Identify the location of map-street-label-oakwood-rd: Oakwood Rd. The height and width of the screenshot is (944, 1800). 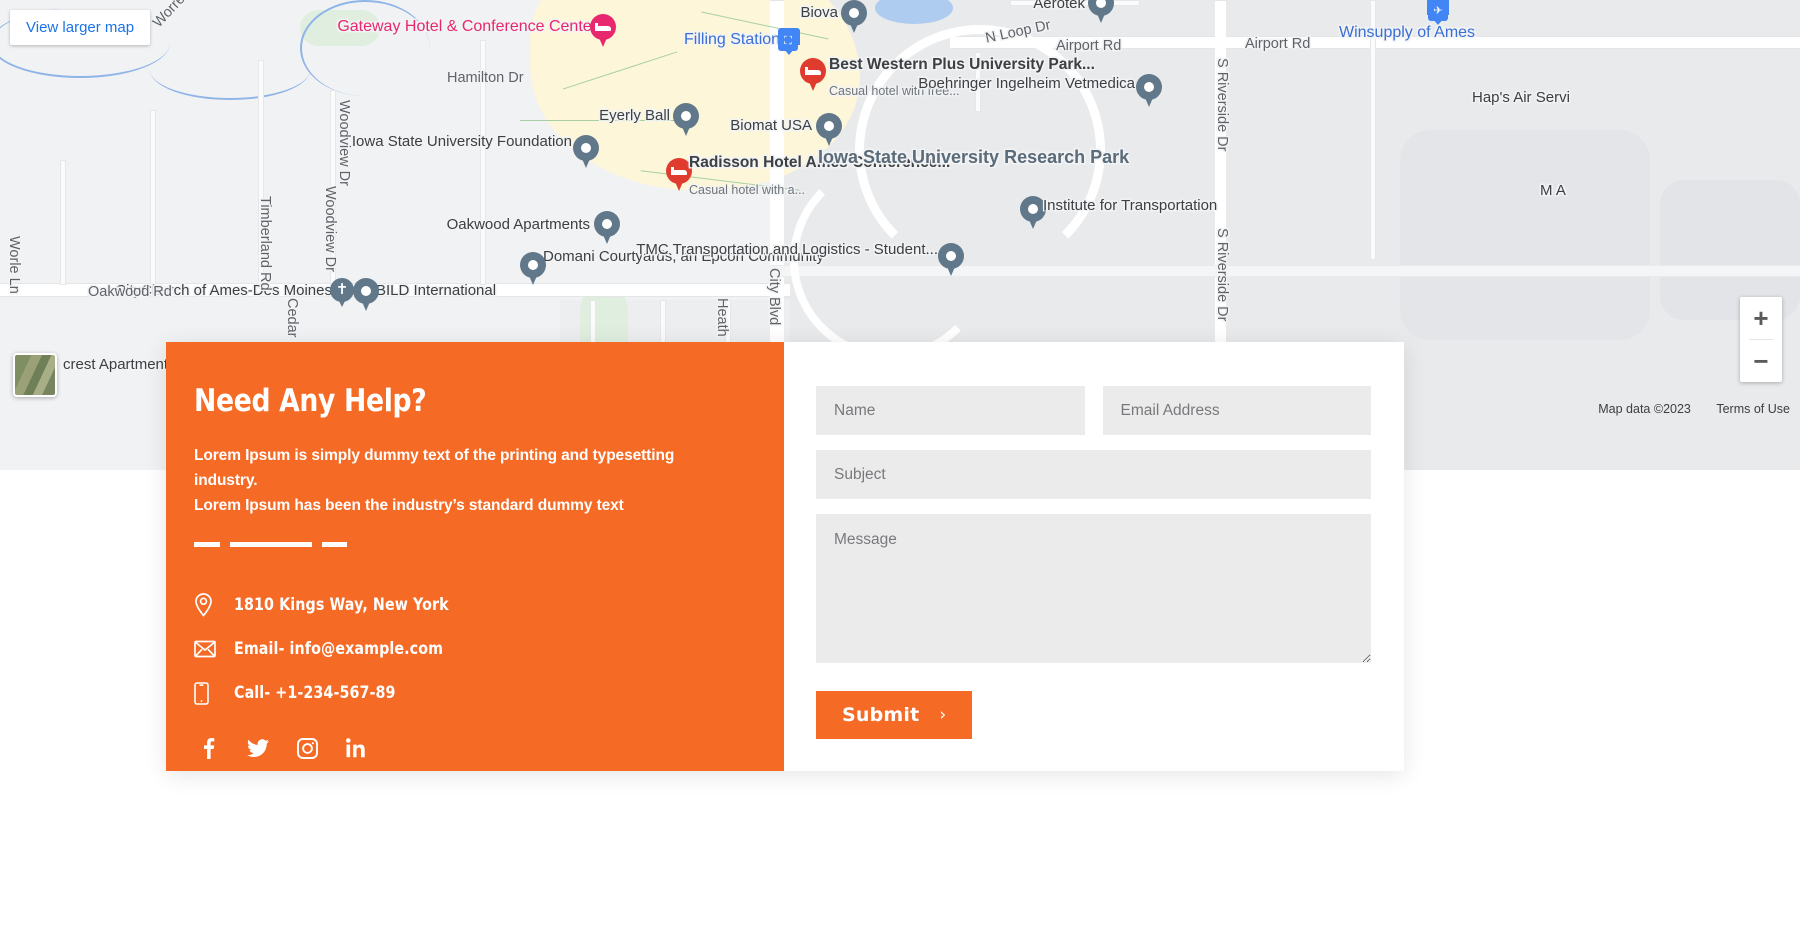
(130, 292).